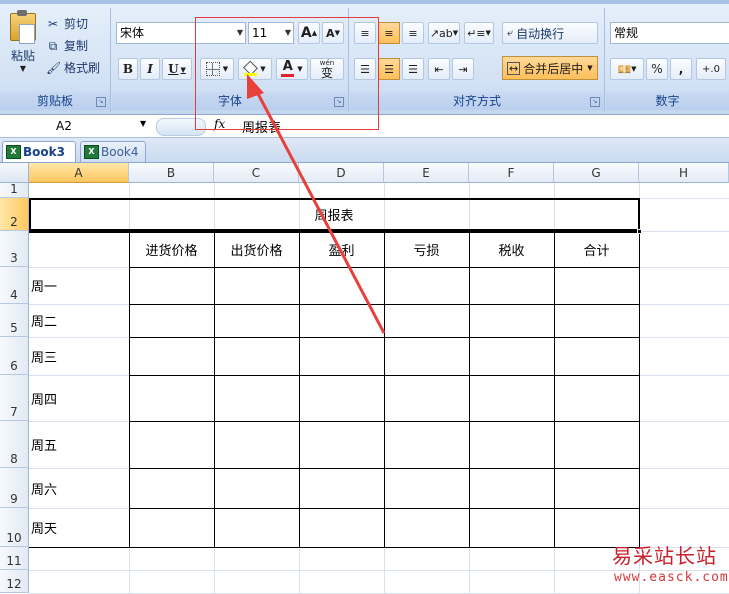 The height and width of the screenshot is (594, 729). What do you see at coordinates (67, 24) in the screenshot?
I see `cut-button: ✂ 剪切` at bounding box center [67, 24].